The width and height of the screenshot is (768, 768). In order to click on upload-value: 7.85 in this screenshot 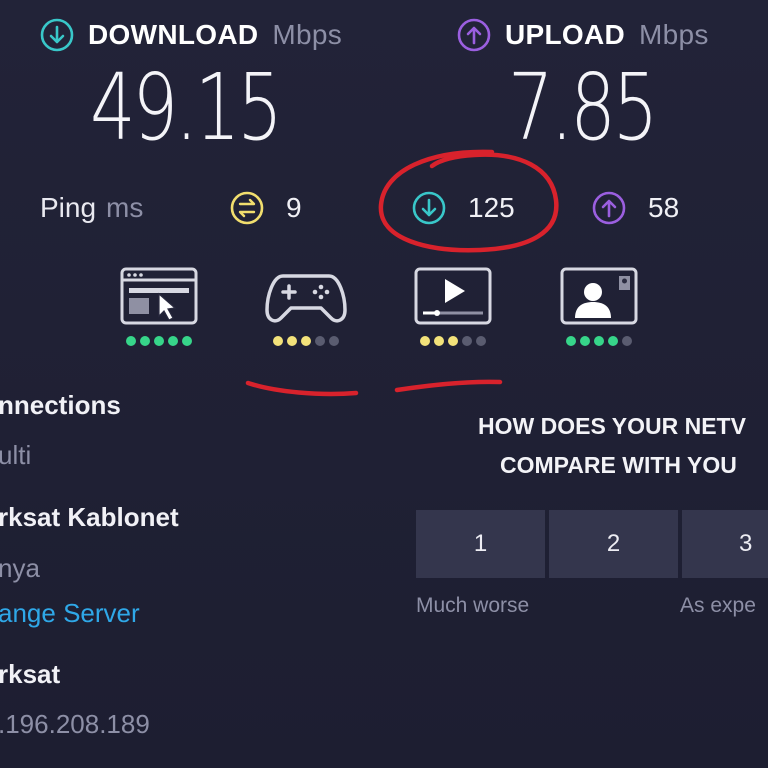, I will do `click(583, 107)`.